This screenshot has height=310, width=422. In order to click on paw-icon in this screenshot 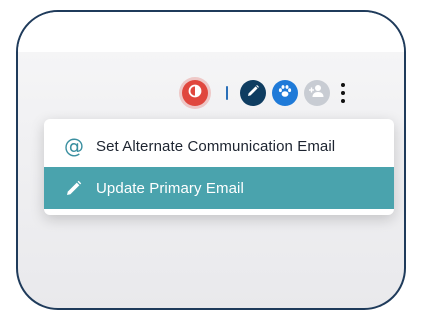, I will do `click(285, 93)`.